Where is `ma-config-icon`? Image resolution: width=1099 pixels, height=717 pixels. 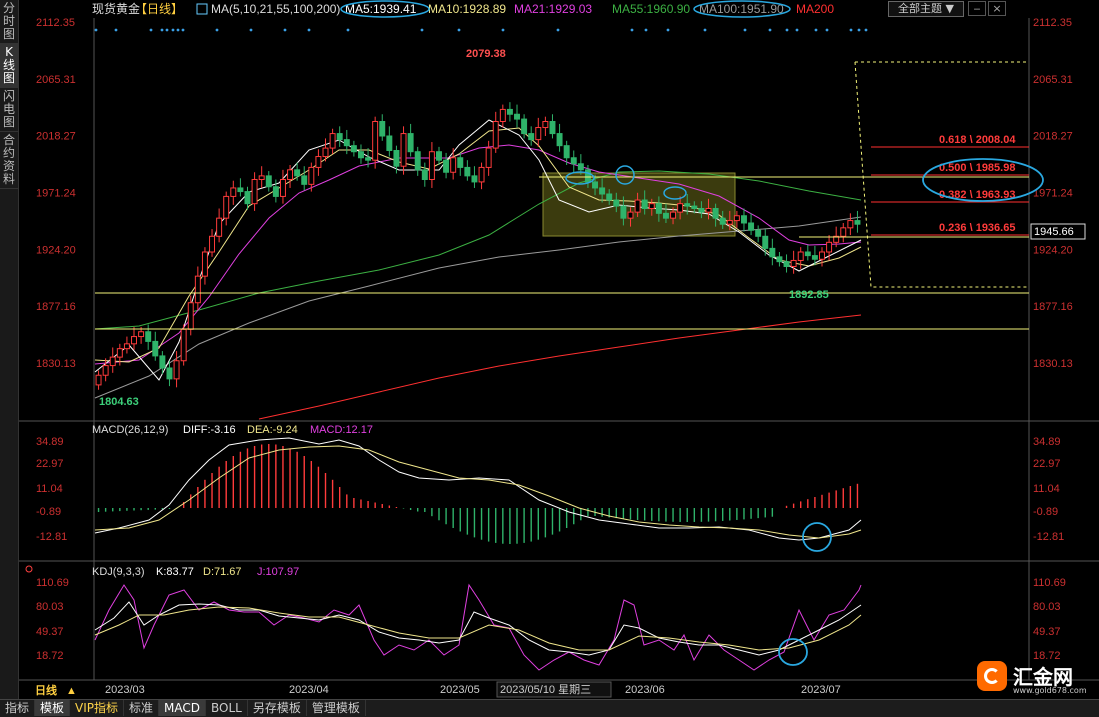
ma-config-icon is located at coordinates (202, 9).